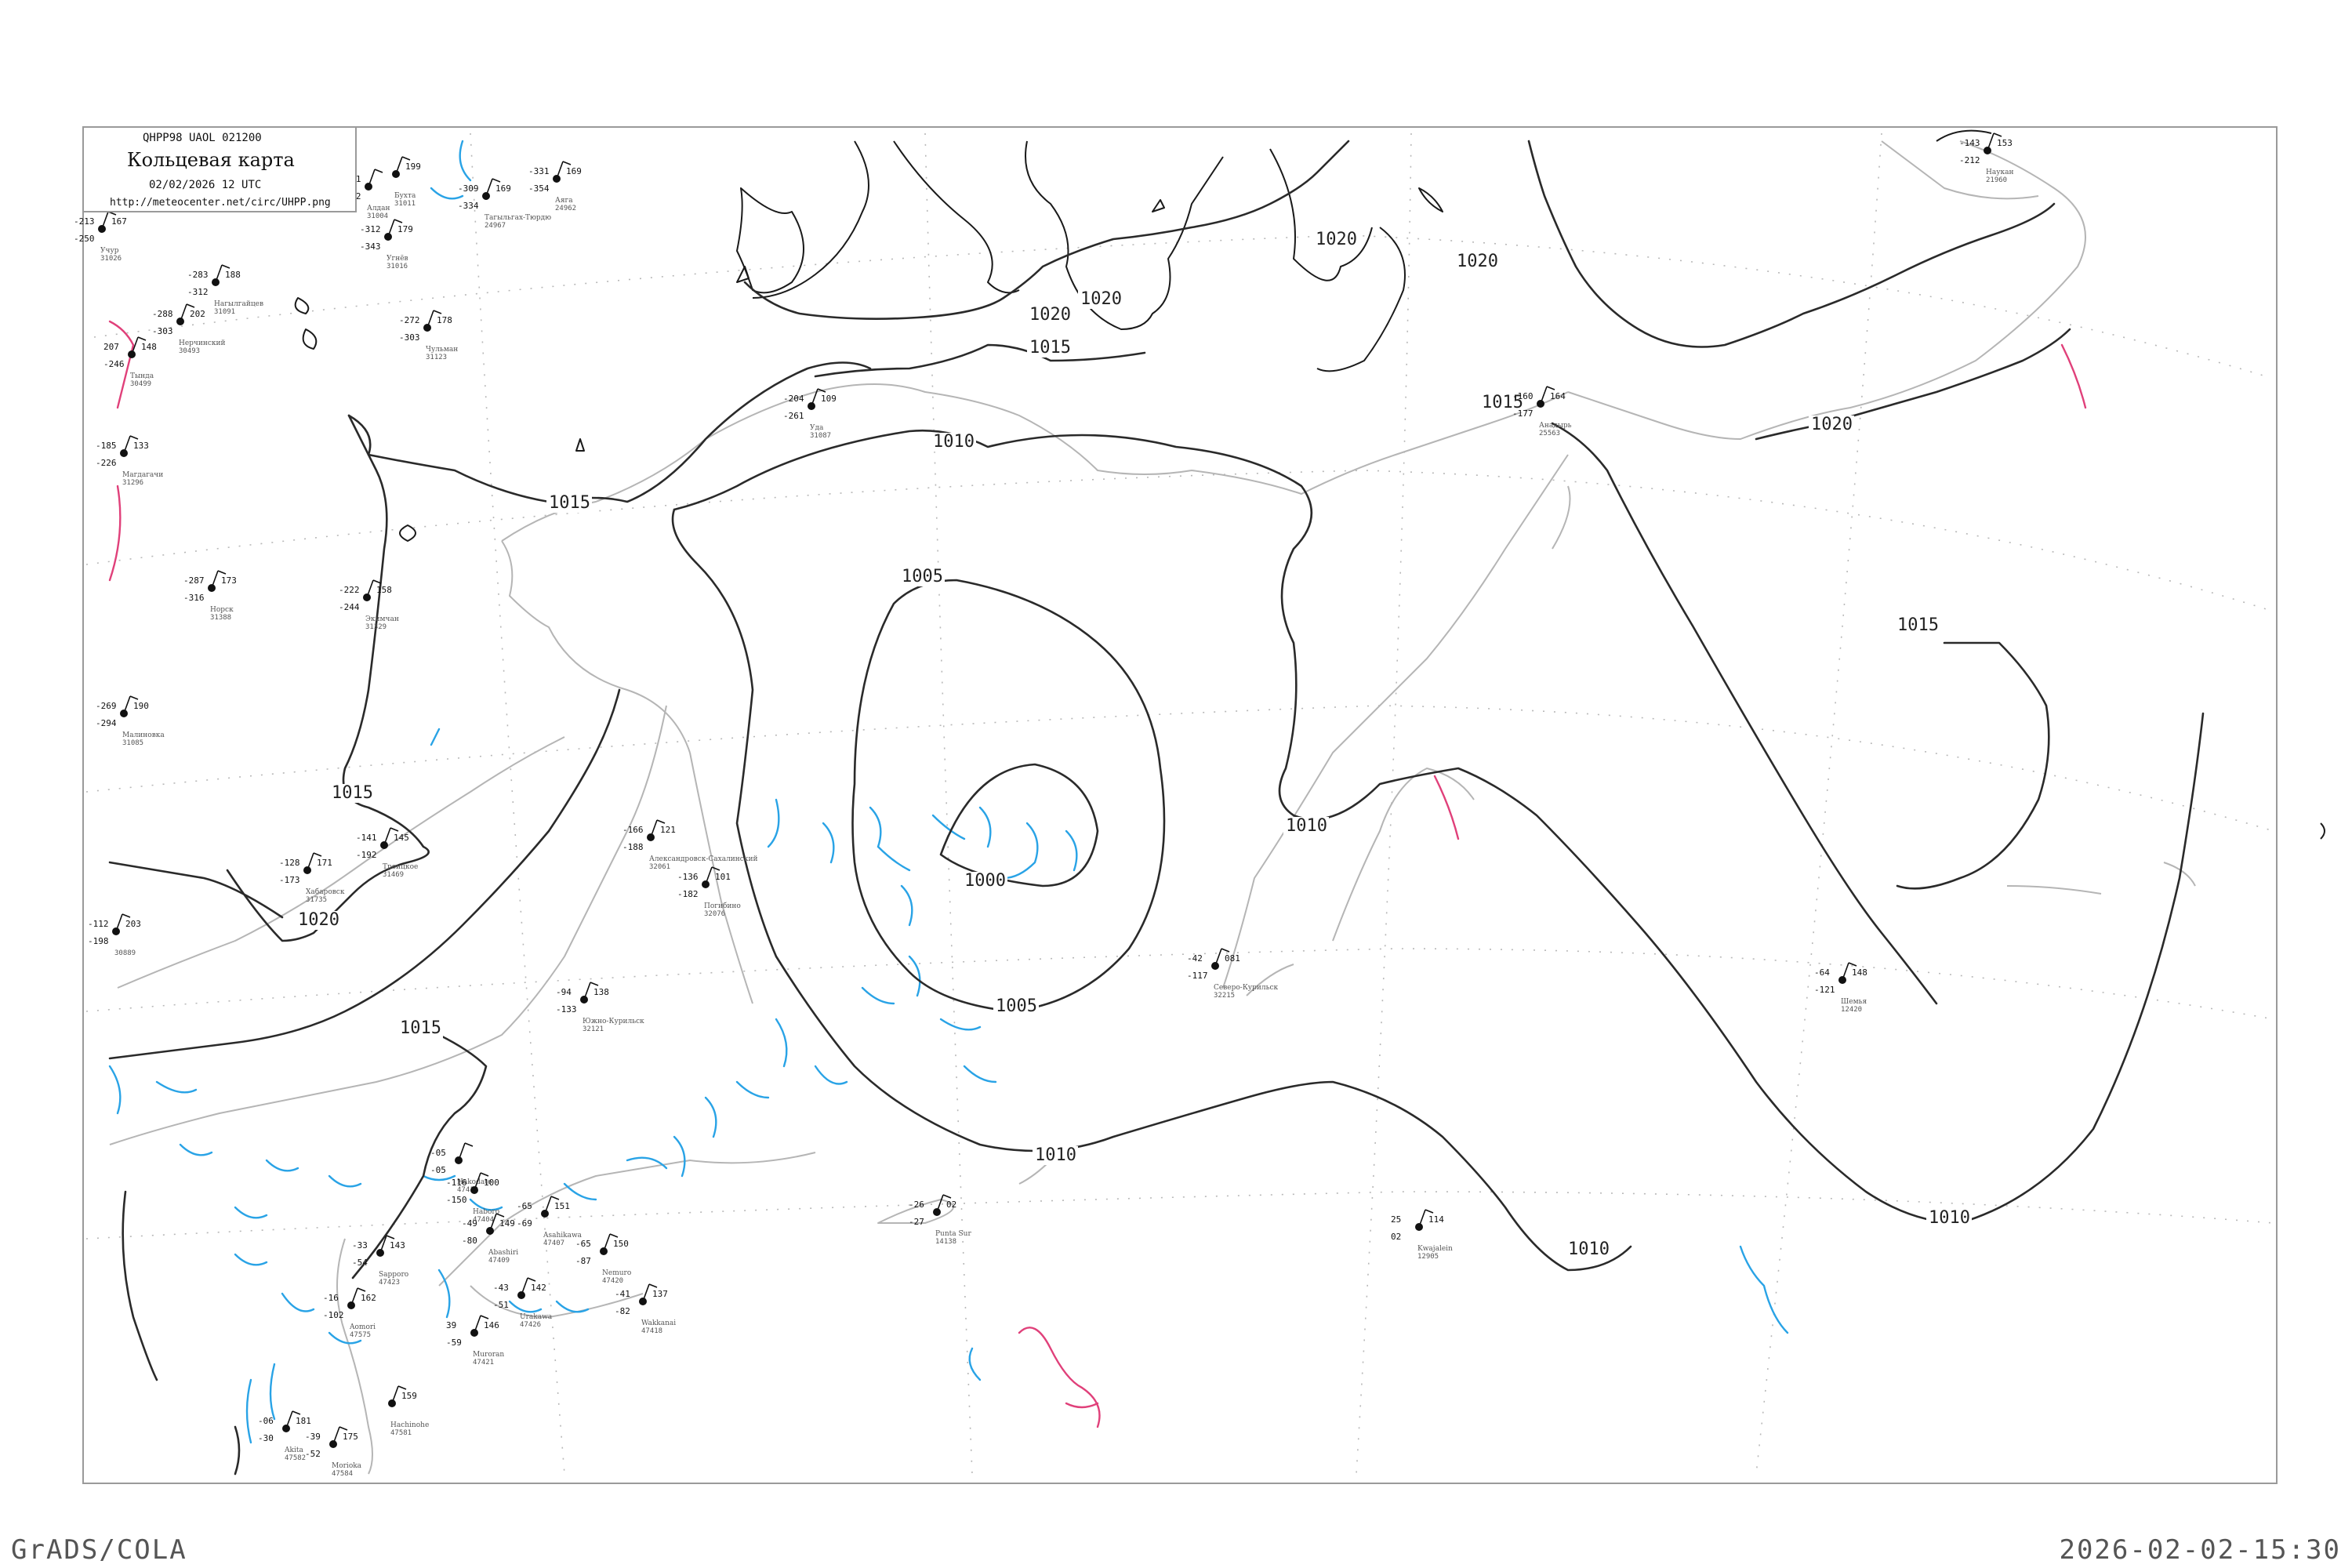  I want to click on station-pressure: 133, so click(141, 446).